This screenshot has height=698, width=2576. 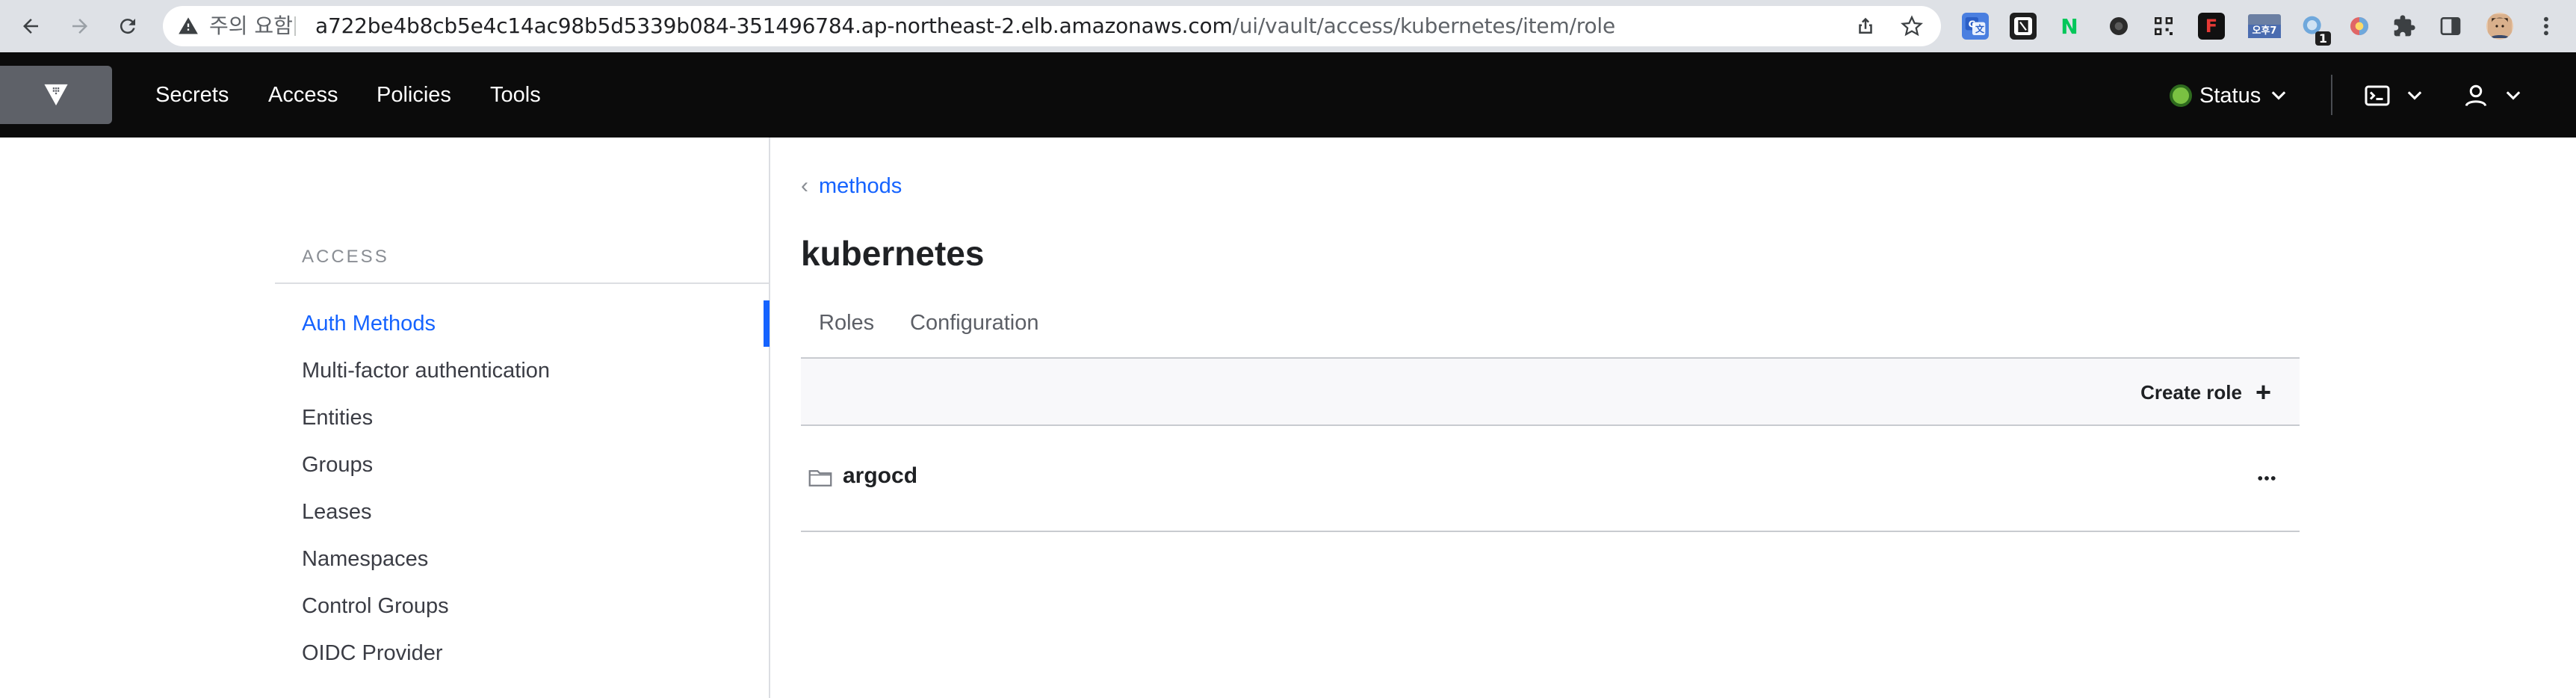 I want to click on google-translate-icon: G文, so click(x=1975, y=26).